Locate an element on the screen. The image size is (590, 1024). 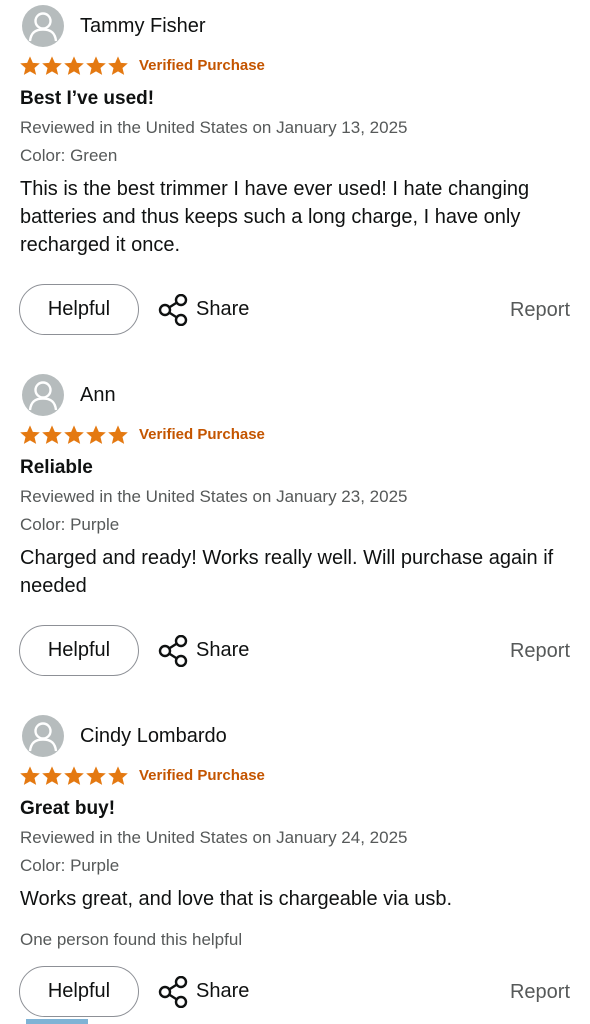
review-title: Best I’ve used! is located at coordinates (87, 98).